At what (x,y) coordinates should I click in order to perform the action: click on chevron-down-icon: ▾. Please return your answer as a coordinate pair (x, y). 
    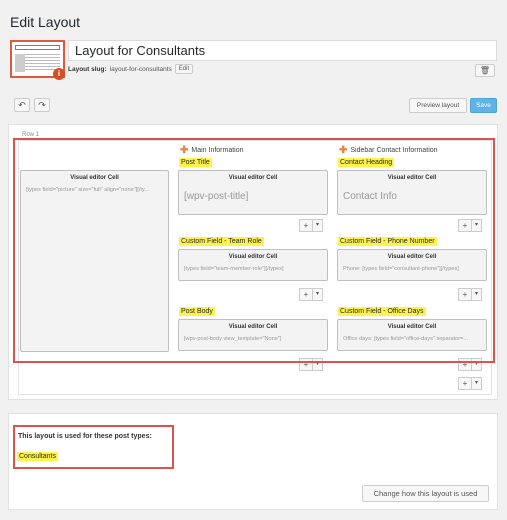
    Looking at the image, I should click on (477, 383).